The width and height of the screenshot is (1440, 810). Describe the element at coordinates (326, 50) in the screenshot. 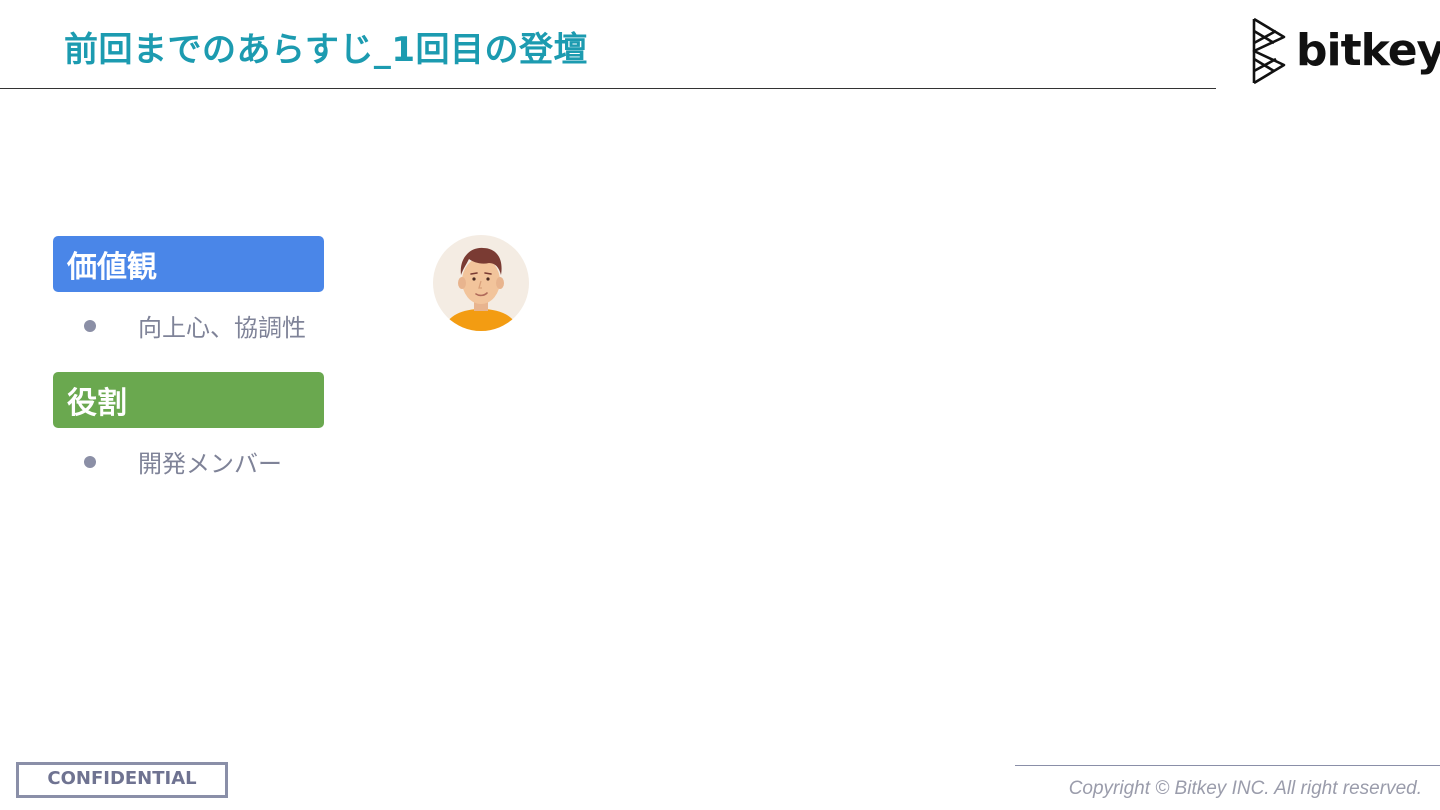

I see `slide-title: 前回までのあらすじ_1回目の登壇` at that location.